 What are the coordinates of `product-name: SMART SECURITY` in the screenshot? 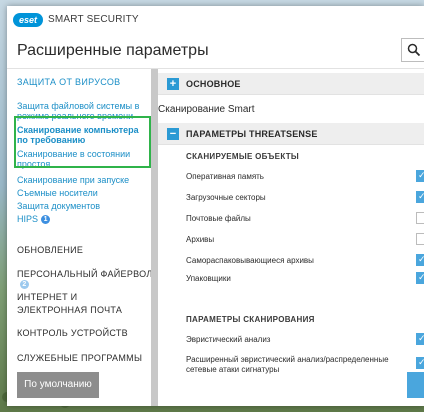 It's located at (93, 19).